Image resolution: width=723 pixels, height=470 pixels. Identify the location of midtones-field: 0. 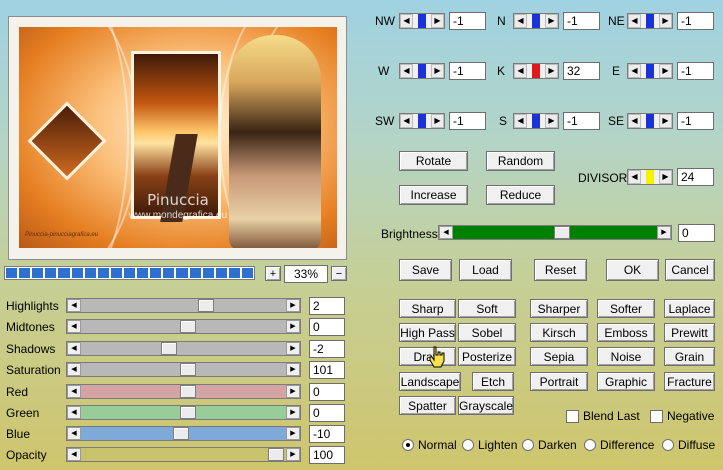
(327, 327).